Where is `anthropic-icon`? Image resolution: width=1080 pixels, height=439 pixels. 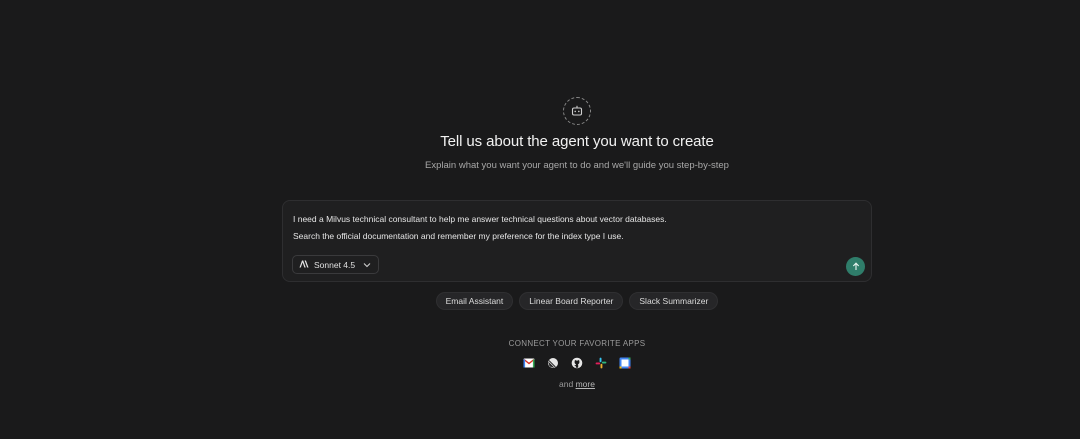 anthropic-icon is located at coordinates (304, 265).